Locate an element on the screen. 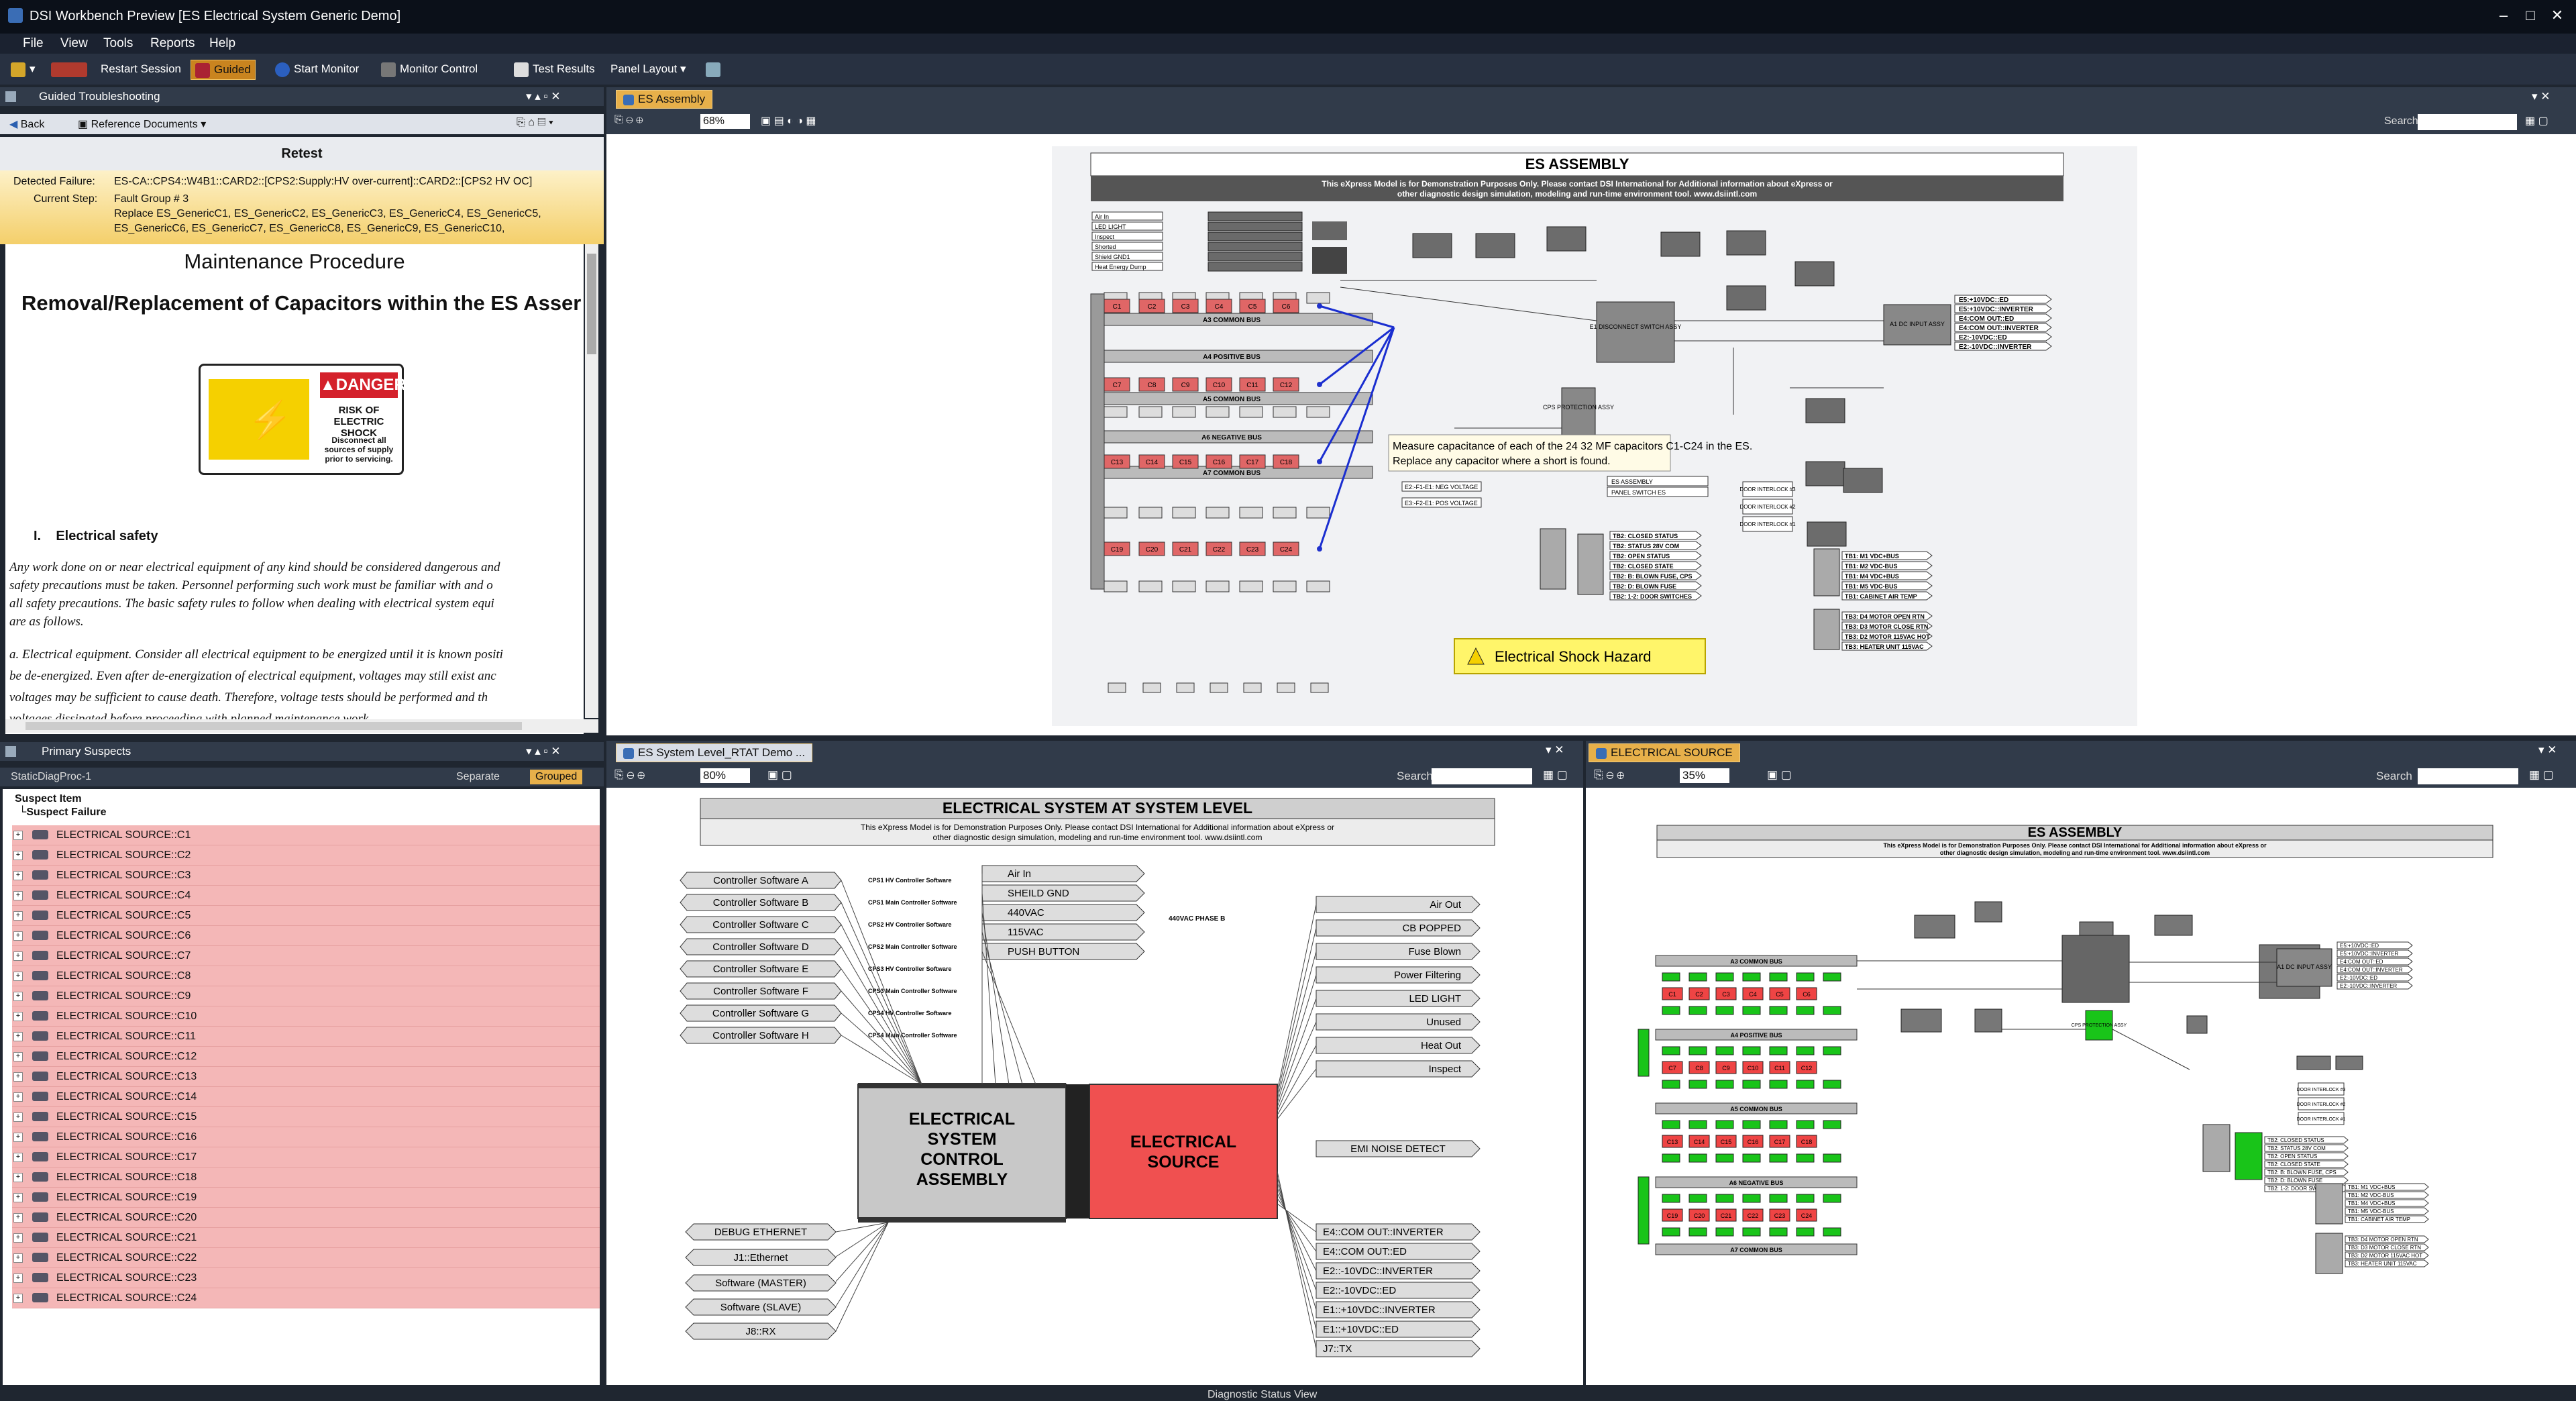 The image size is (2576, 1401). layout-icon is located at coordinates (71, 69).